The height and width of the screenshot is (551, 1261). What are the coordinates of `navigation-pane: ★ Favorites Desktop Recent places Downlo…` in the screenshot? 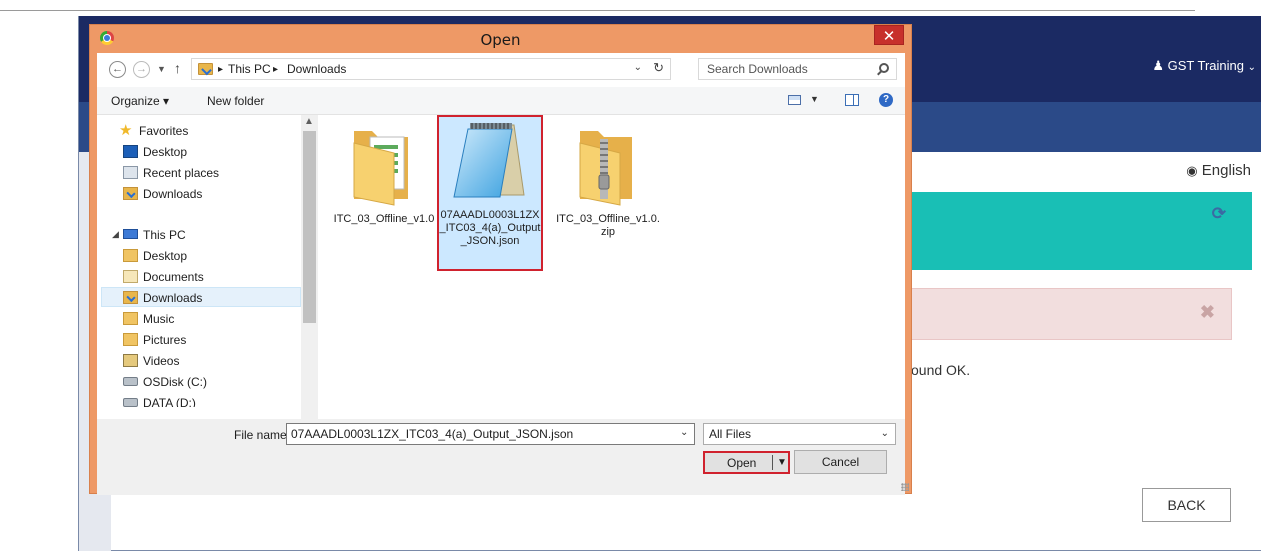 It's located at (208, 281).